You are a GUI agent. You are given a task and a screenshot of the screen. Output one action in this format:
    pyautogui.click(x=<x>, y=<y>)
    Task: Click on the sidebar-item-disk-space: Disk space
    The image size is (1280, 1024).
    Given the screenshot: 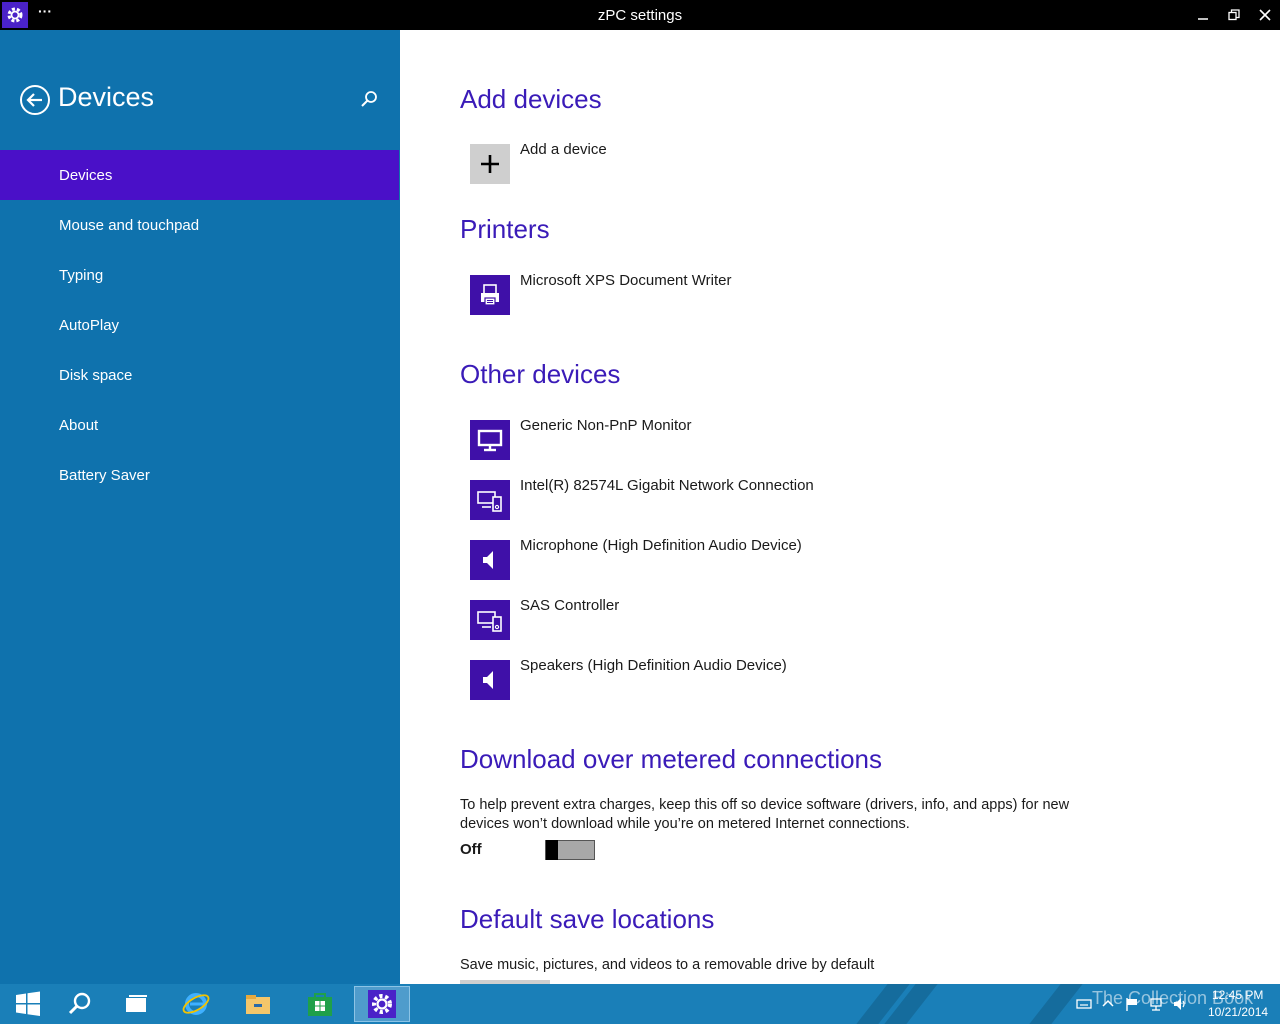 What is the action you would take?
    pyautogui.click(x=199, y=375)
    